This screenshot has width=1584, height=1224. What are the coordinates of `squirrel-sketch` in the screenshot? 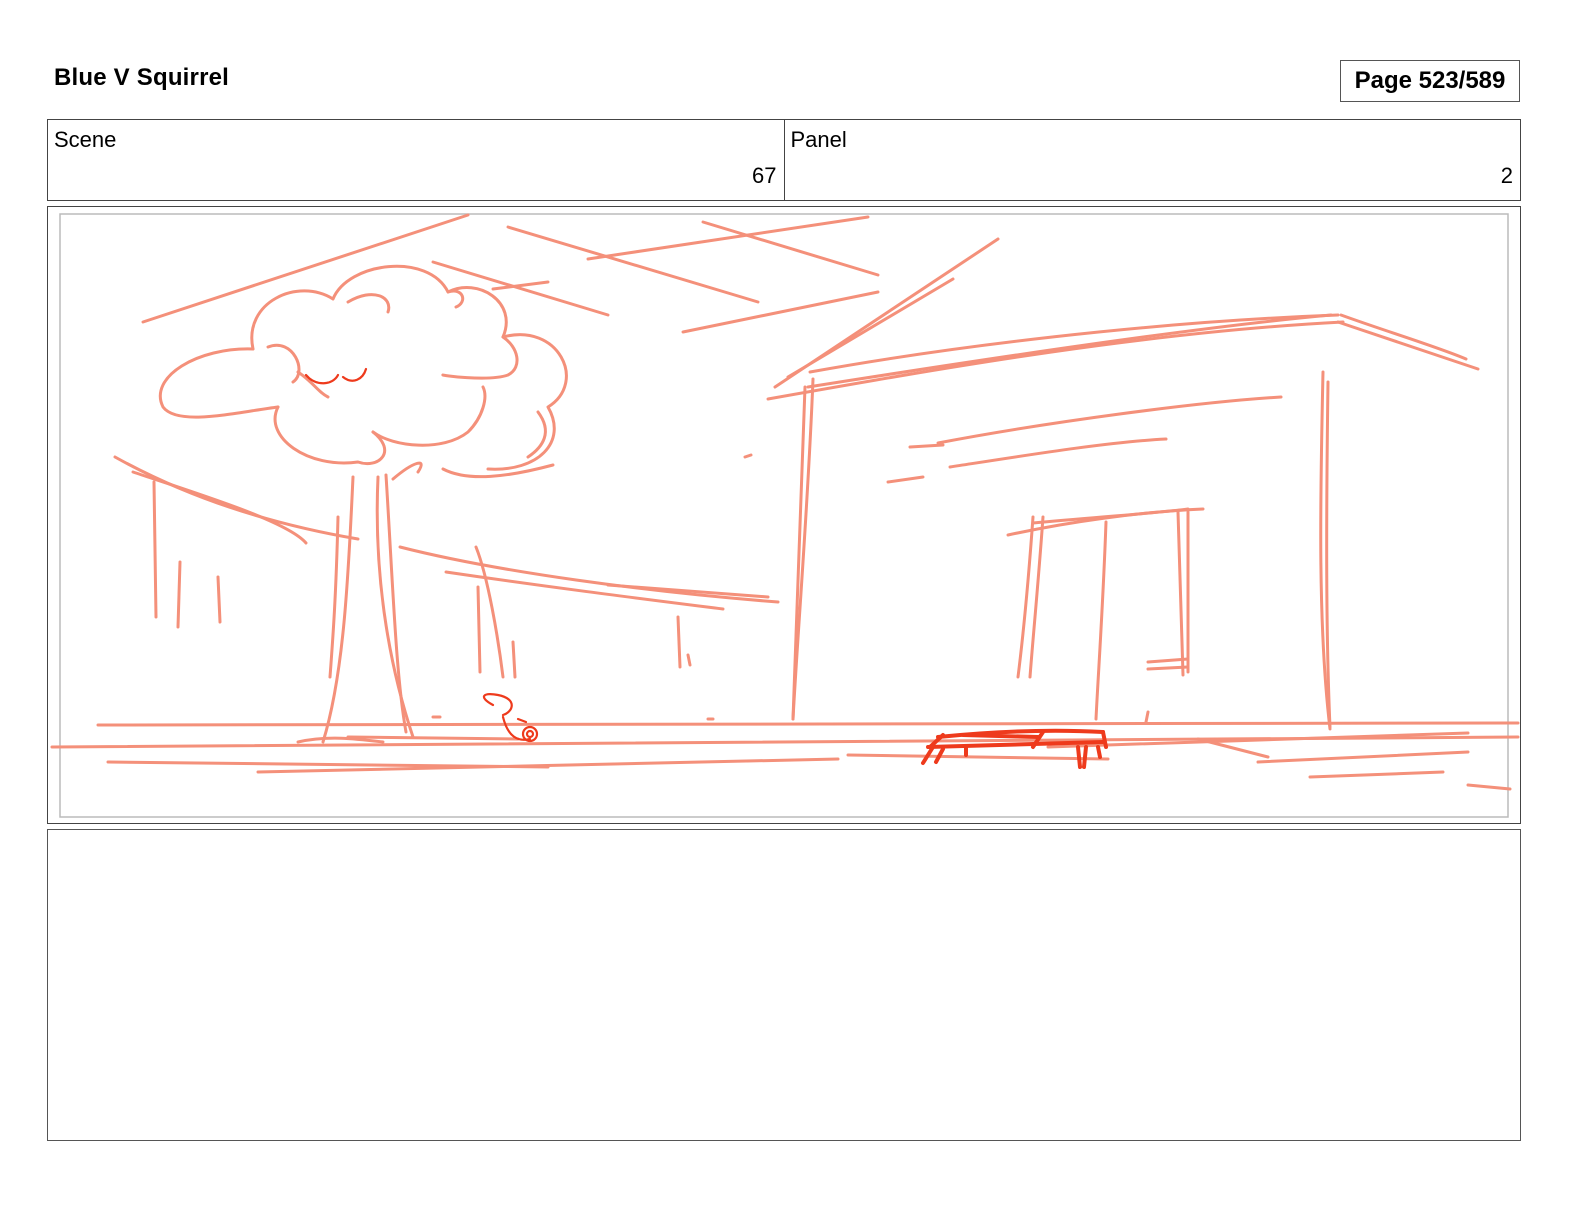 It's located at (510, 718).